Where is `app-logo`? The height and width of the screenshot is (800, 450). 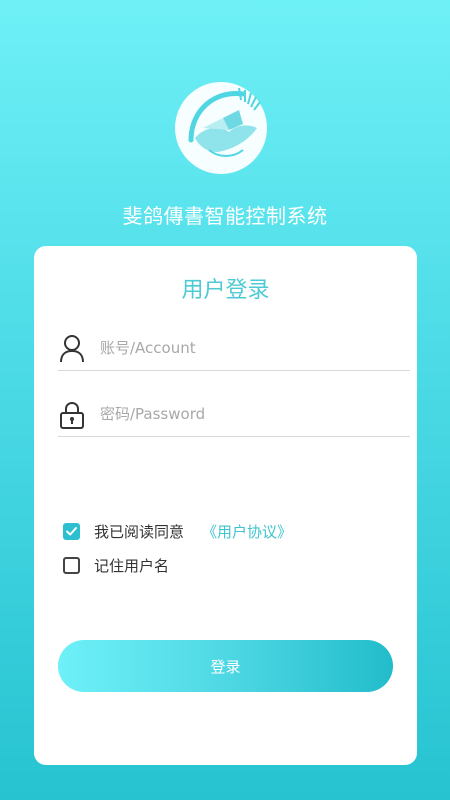
app-logo is located at coordinates (221, 128).